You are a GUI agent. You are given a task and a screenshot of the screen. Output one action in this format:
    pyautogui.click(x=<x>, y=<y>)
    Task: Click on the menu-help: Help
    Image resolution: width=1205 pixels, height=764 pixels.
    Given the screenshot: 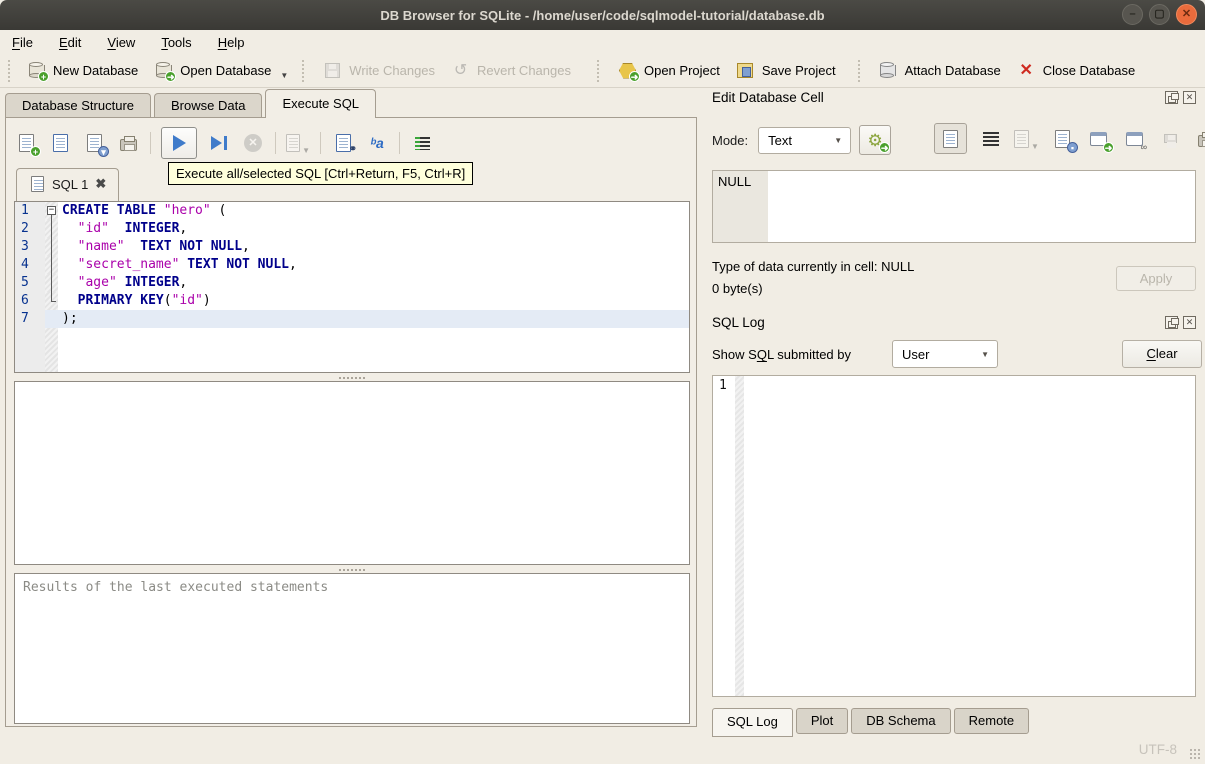 What is the action you would take?
    pyautogui.click(x=231, y=42)
    